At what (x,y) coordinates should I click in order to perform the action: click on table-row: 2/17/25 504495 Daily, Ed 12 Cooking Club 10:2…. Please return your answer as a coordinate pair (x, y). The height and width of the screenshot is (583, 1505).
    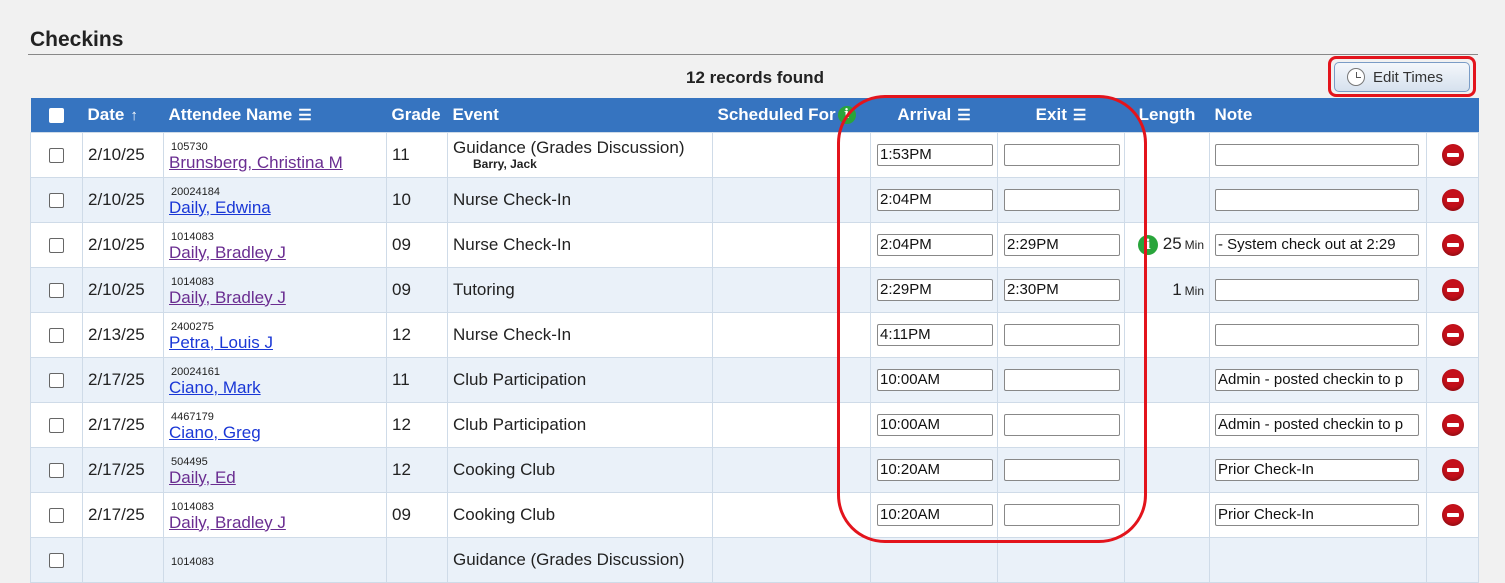
    Looking at the image, I should click on (754, 469).